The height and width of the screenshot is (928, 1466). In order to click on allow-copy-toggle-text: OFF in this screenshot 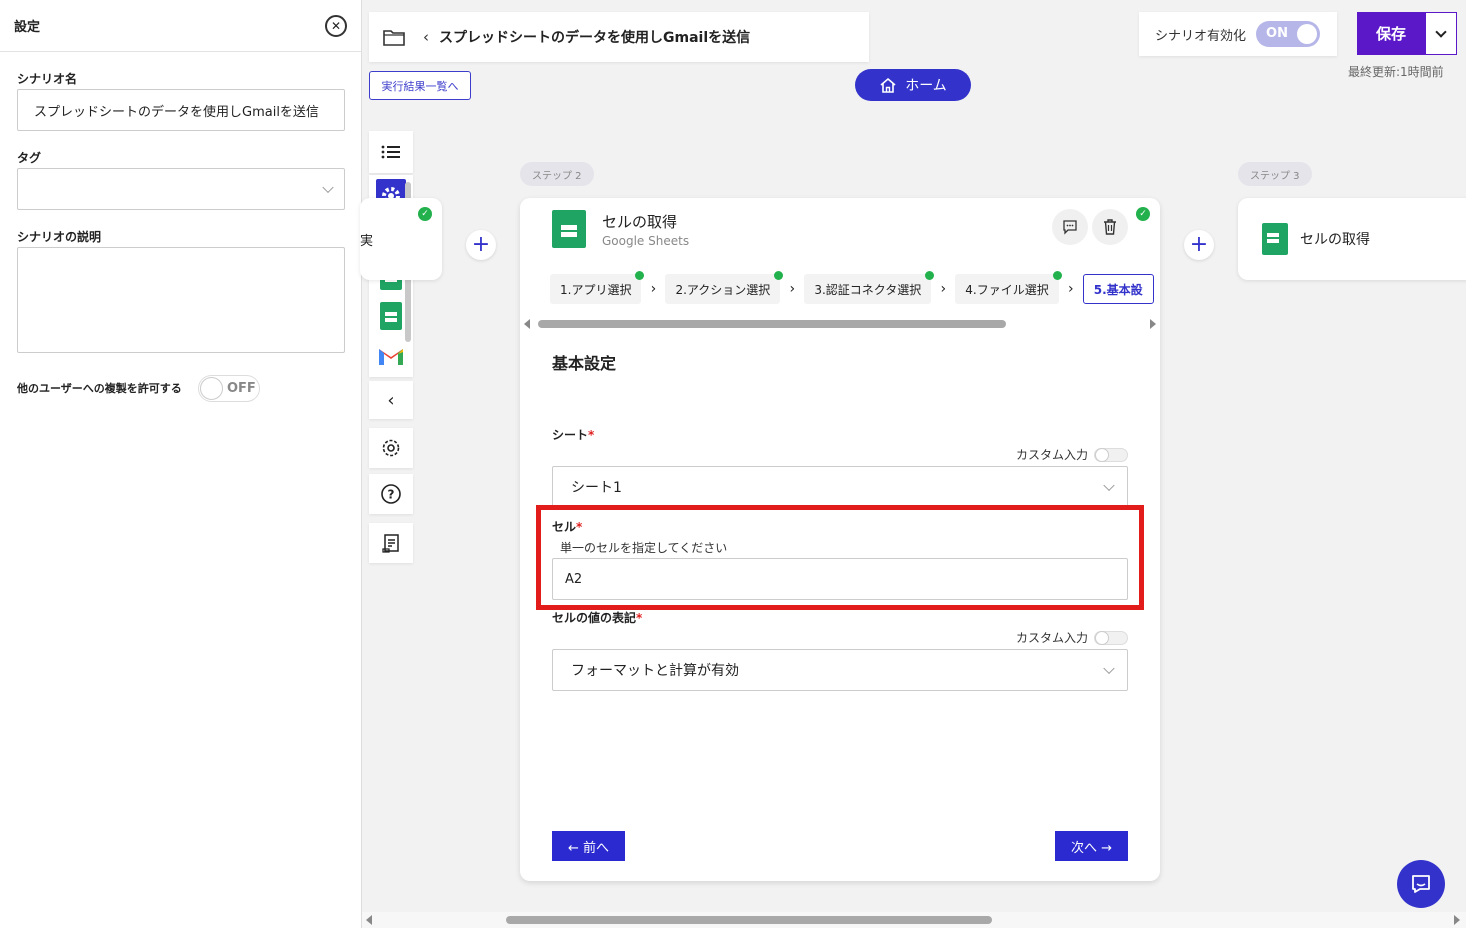, I will do `click(241, 388)`.